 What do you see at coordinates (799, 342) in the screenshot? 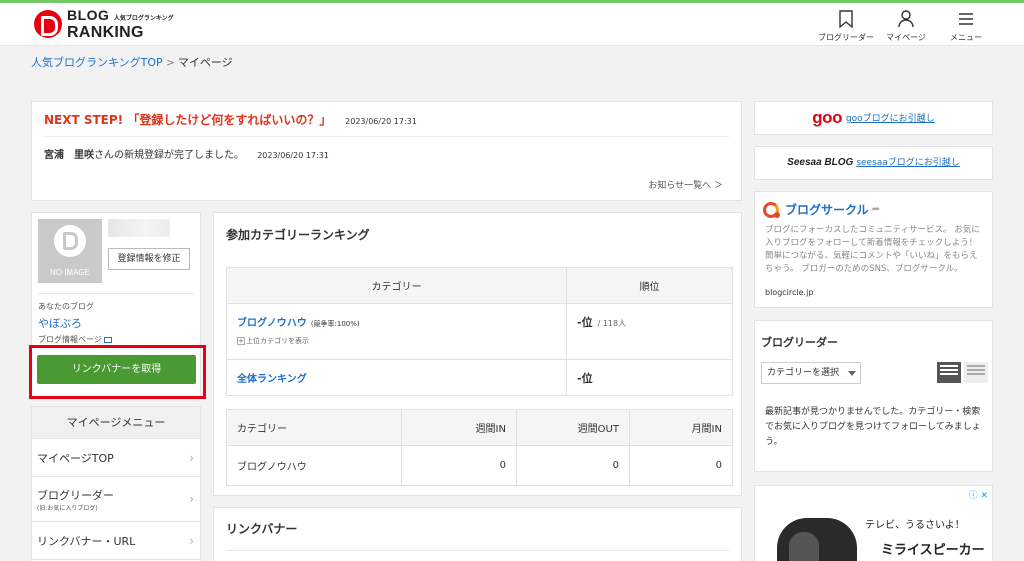
I see `blog-reader-title: ブログリーダー` at bounding box center [799, 342].